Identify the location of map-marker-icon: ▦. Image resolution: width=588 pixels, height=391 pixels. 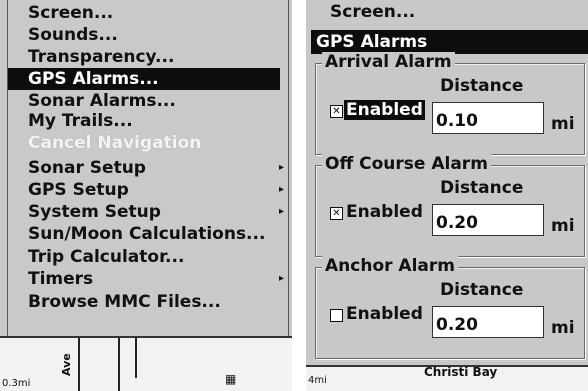
(231, 379).